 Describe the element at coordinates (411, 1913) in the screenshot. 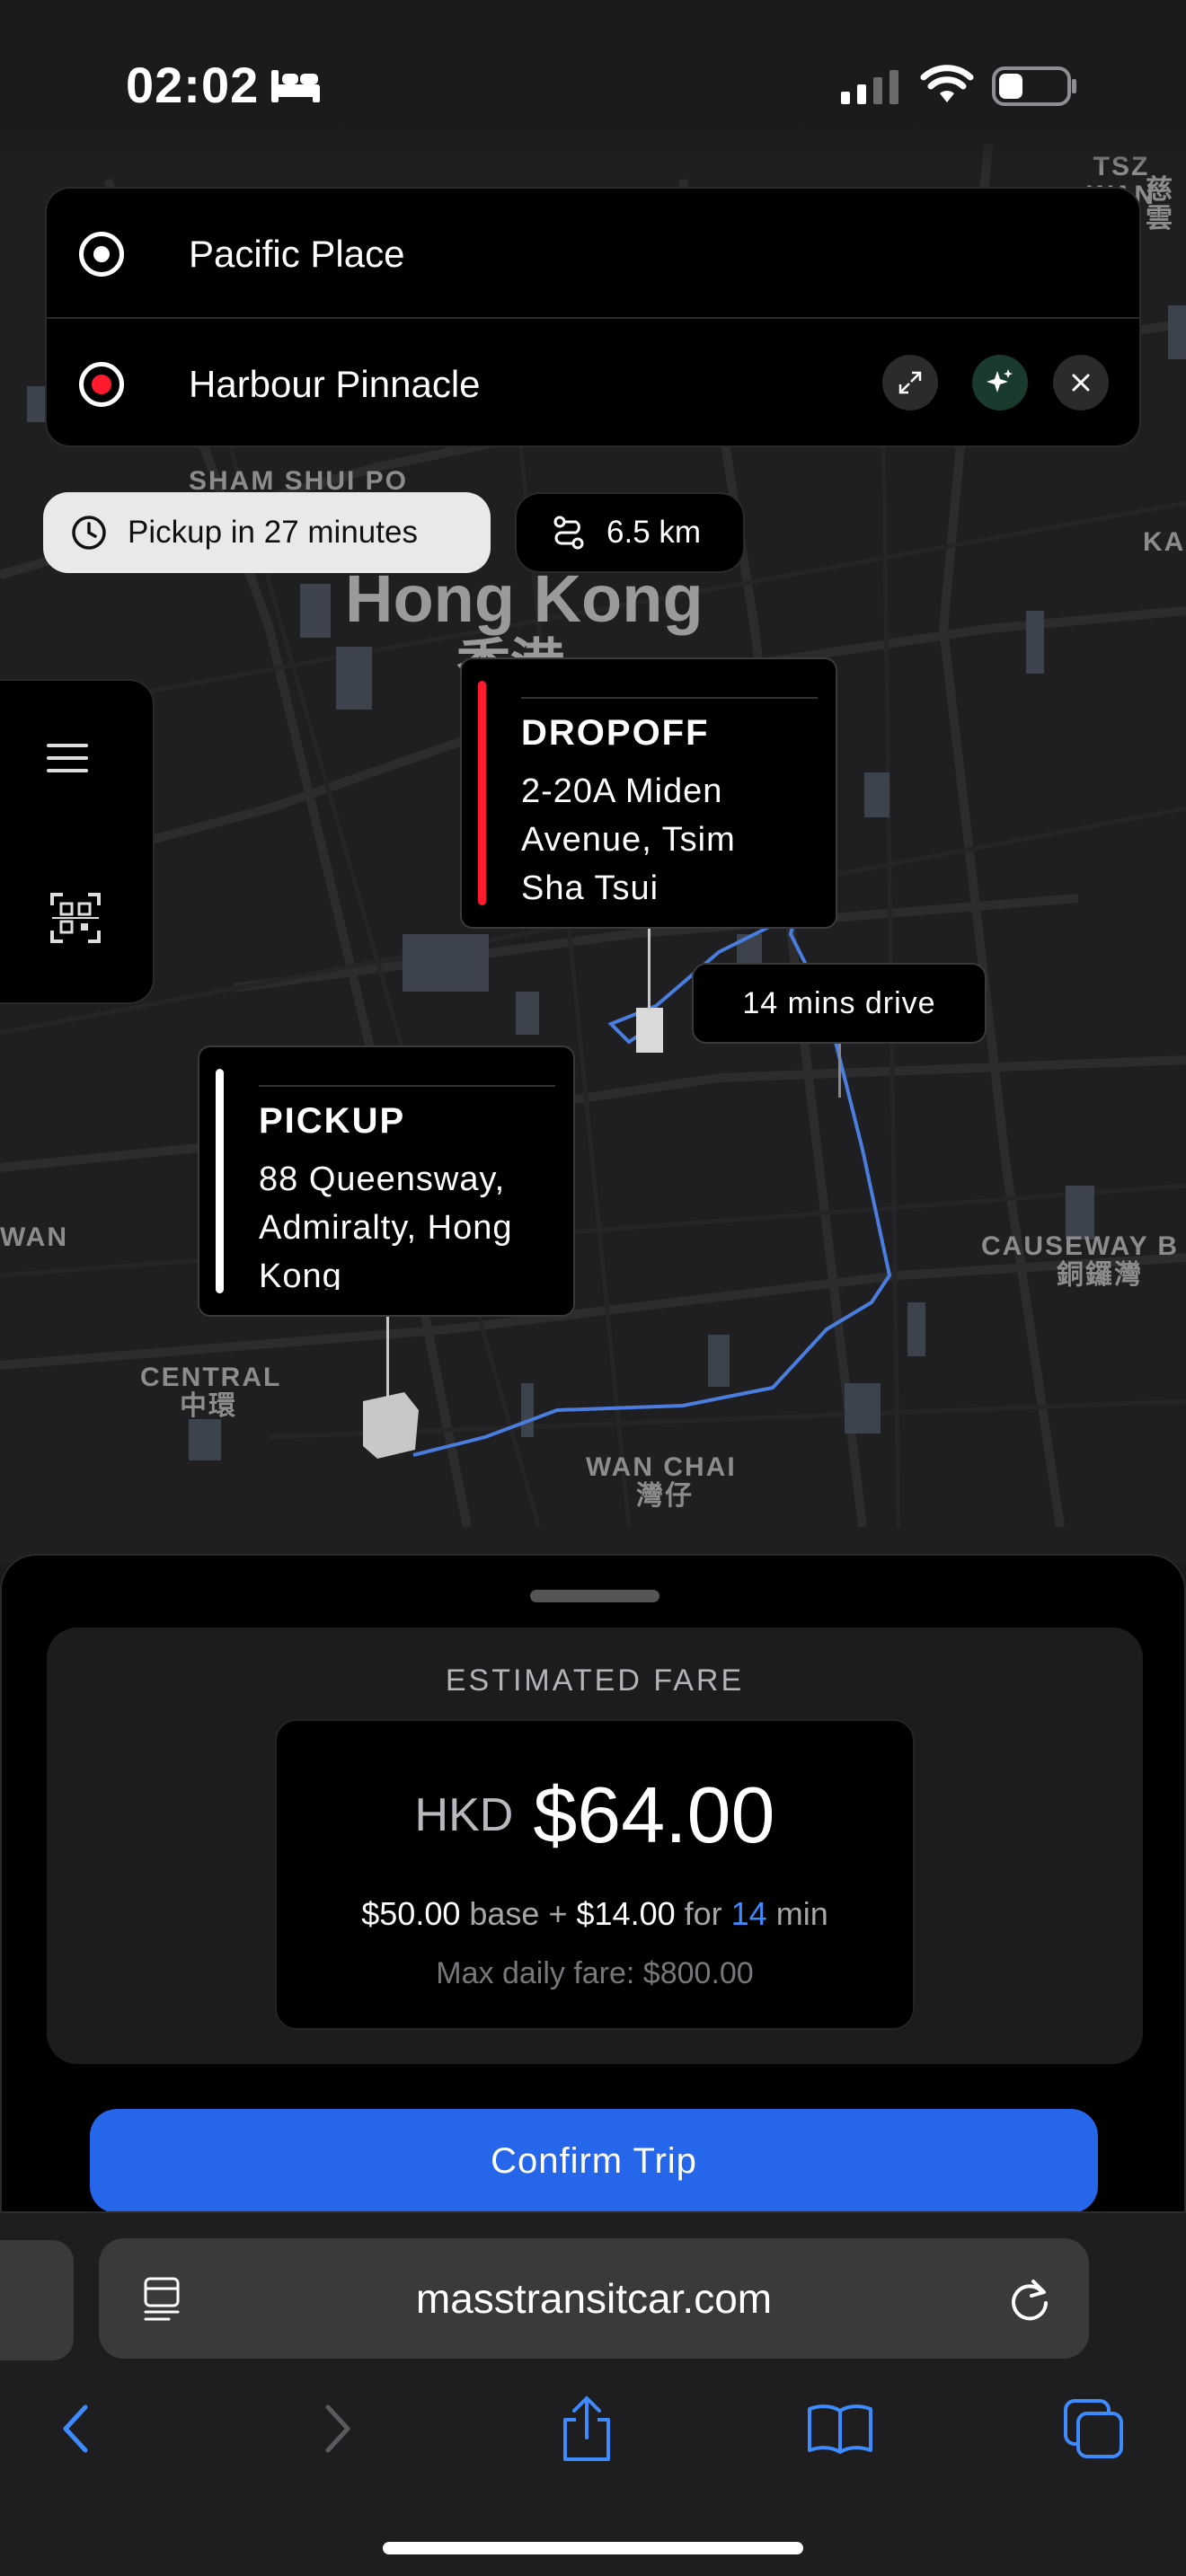

I see `fare-base-amount: $50.00` at that location.